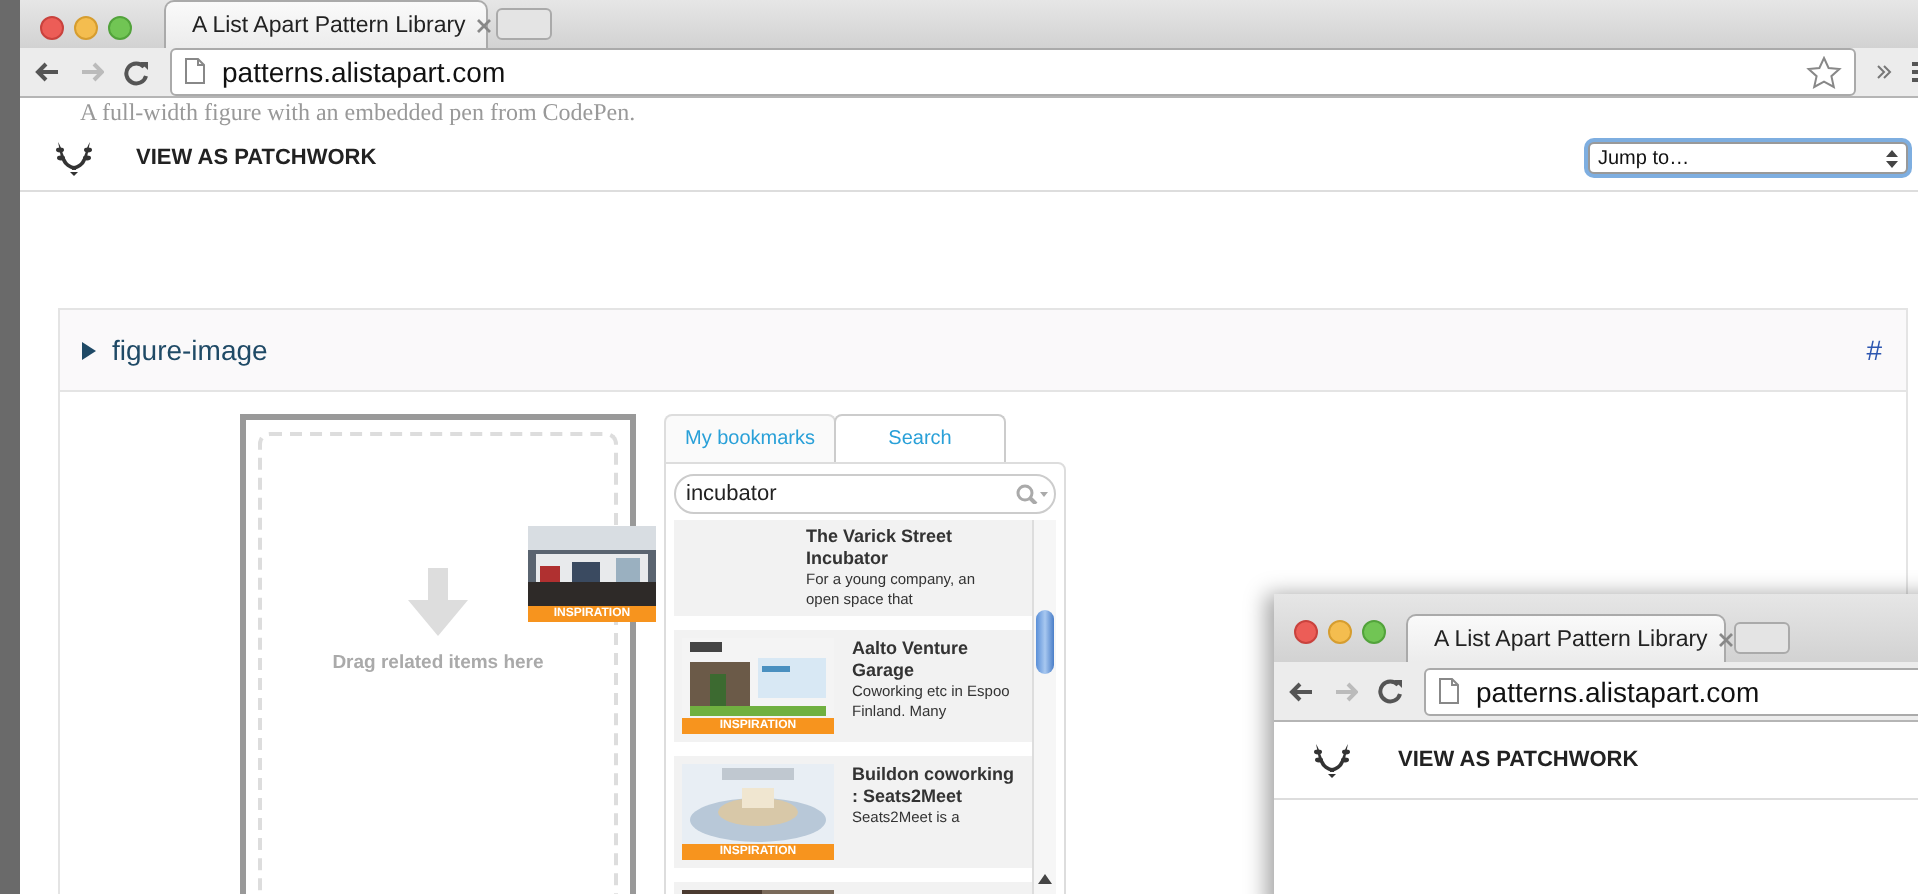  Describe the element at coordinates (438, 662) in the screenshot. I see `drop-zone-label: Drag related items here` at that location.